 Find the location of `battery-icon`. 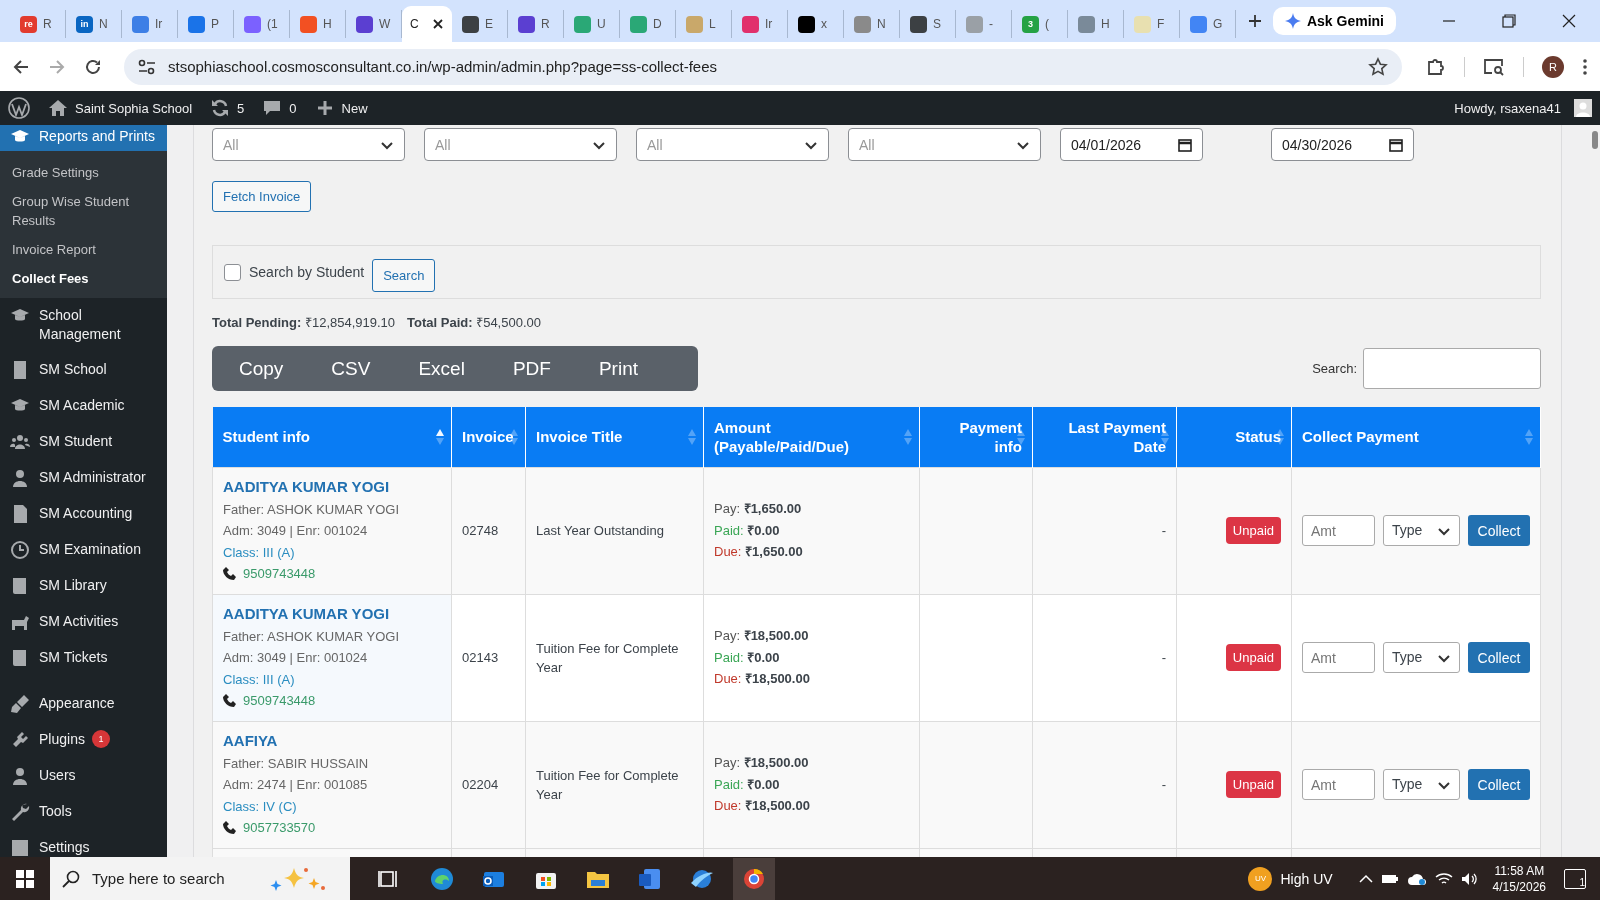

battery-icon is located at coordinates (1389, 878).